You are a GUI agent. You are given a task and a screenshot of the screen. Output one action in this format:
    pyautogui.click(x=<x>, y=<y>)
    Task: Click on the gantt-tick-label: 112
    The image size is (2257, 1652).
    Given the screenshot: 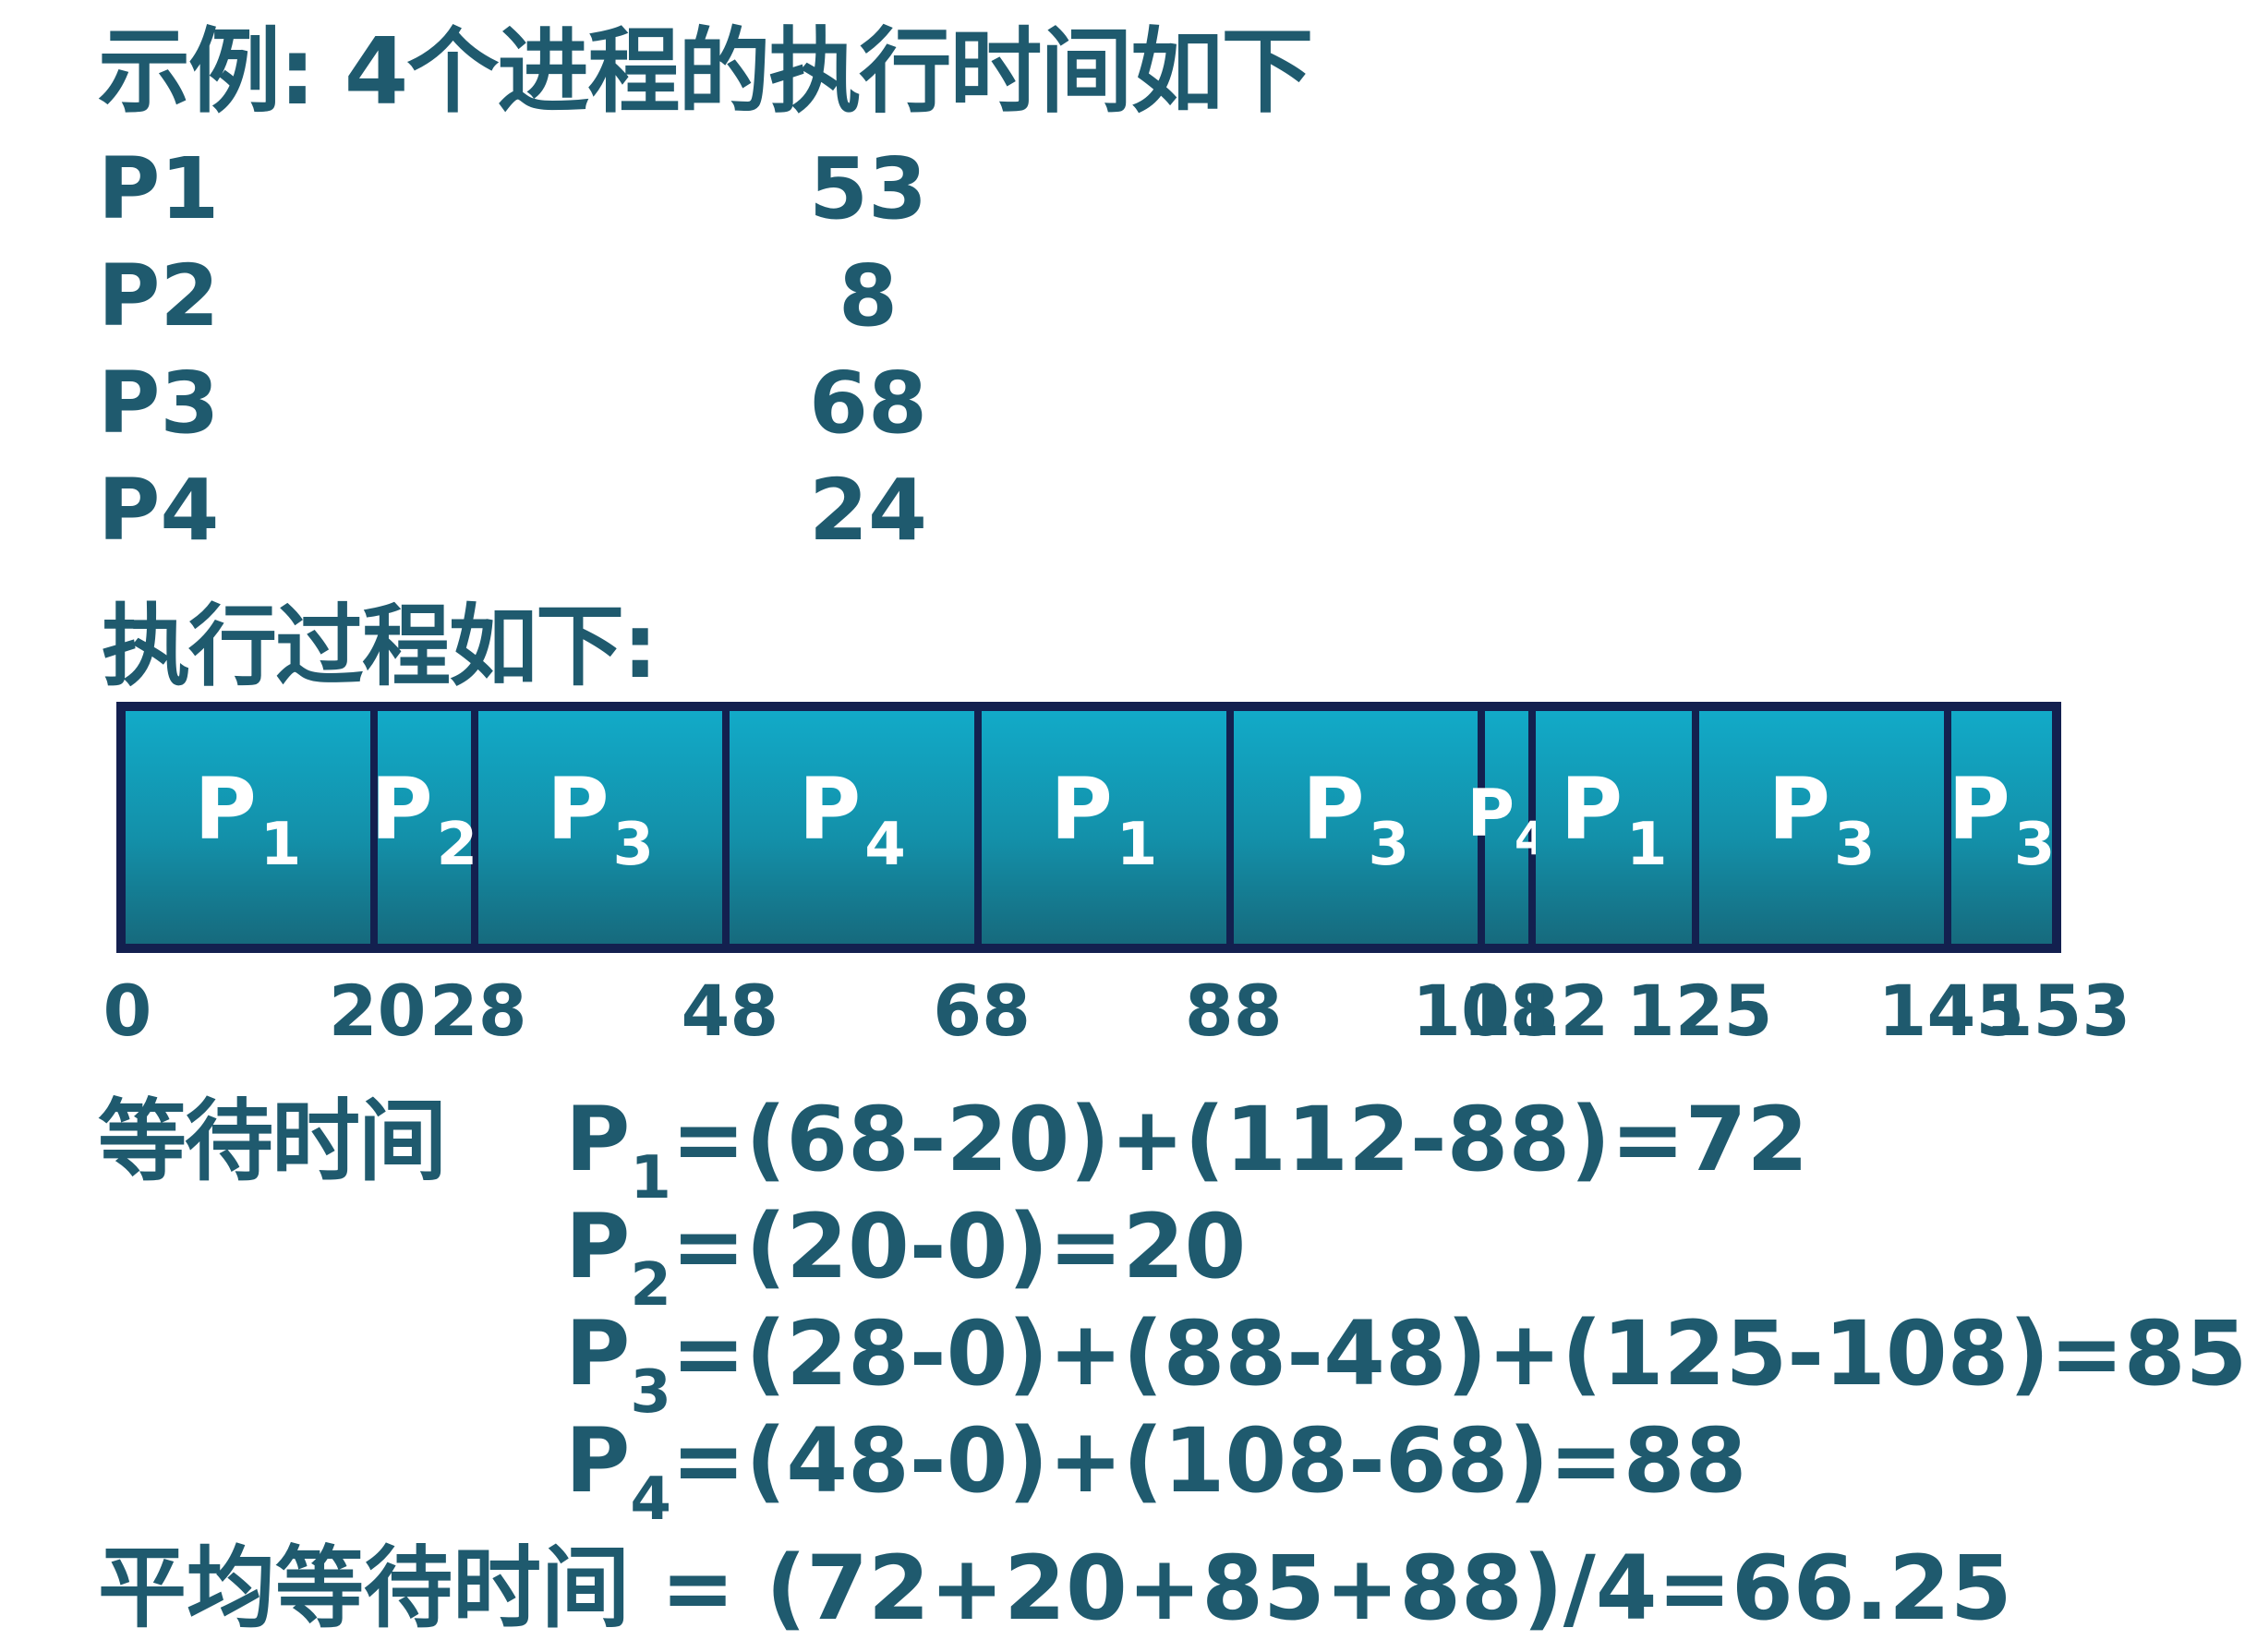 What is the action you would take?
    pyautogui.click(x=1536, y=1011)
    